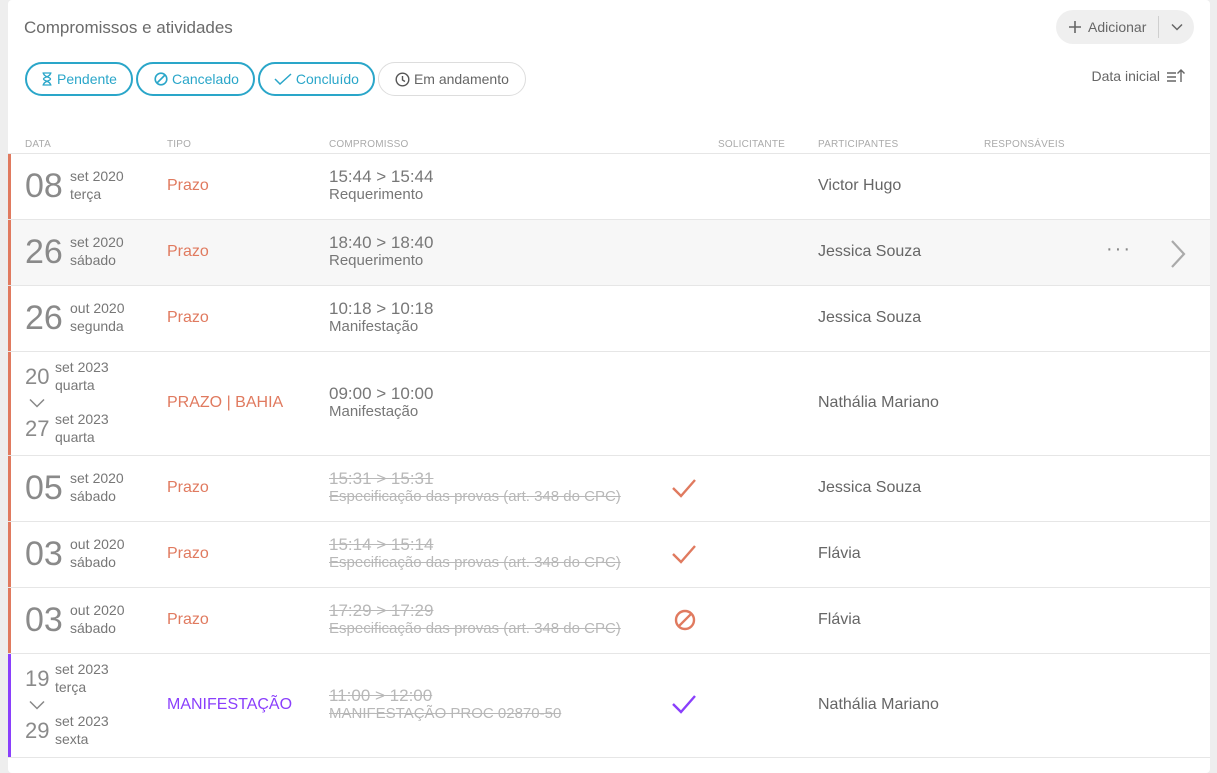 This screenshot has width=1217, height=773. I want to click on more-options-button: ···, so click(1119, 249).